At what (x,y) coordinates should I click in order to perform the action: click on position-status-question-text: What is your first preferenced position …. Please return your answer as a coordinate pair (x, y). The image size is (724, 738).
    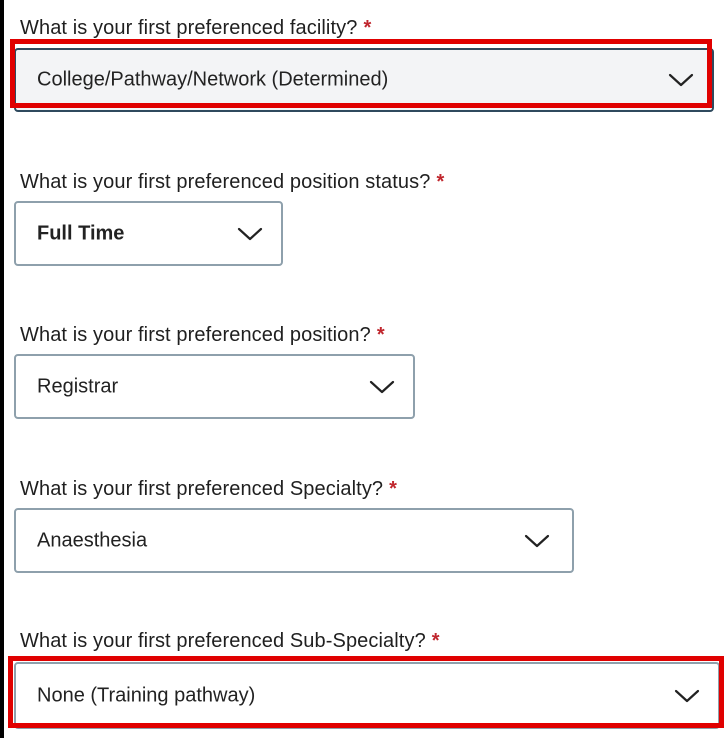
    Looking at the image, I should click on (225, 182).